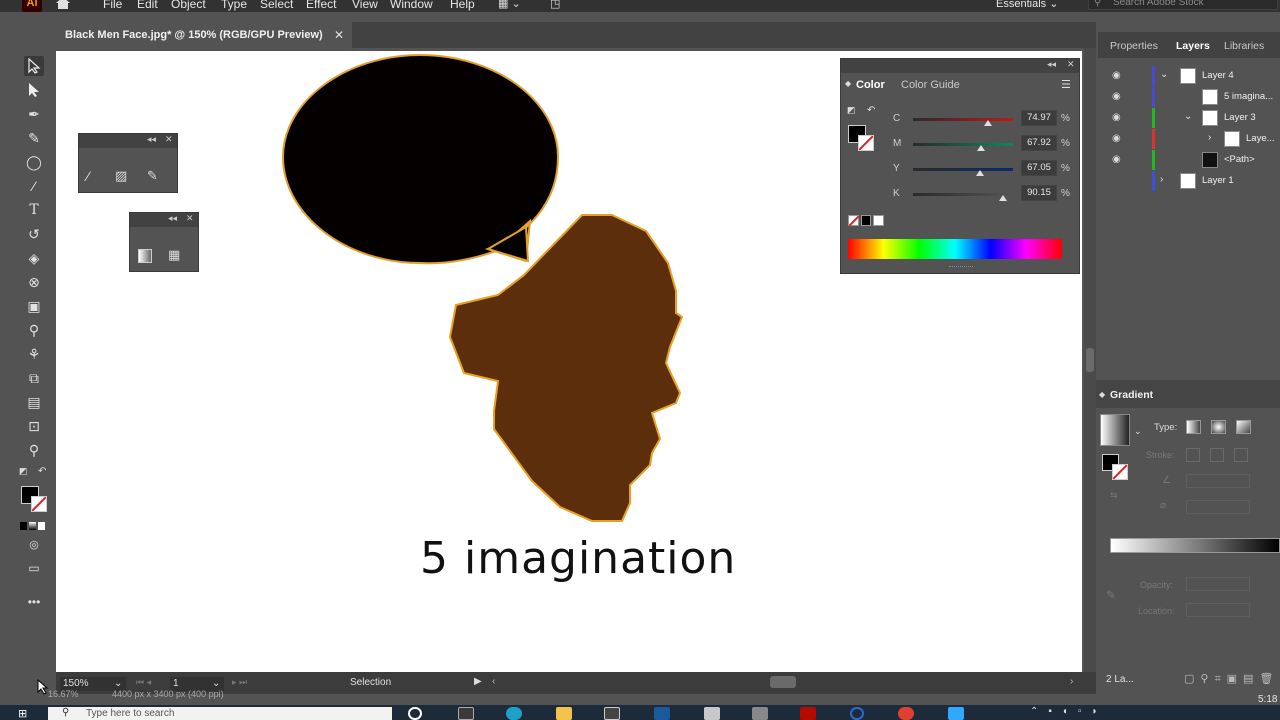 The height and width of the screenshot is (720, 1280). Describe the element at coordinates (143, 682) in the screenshot. I see `artboard-nav-icons: ⏮ ◂` at that location.